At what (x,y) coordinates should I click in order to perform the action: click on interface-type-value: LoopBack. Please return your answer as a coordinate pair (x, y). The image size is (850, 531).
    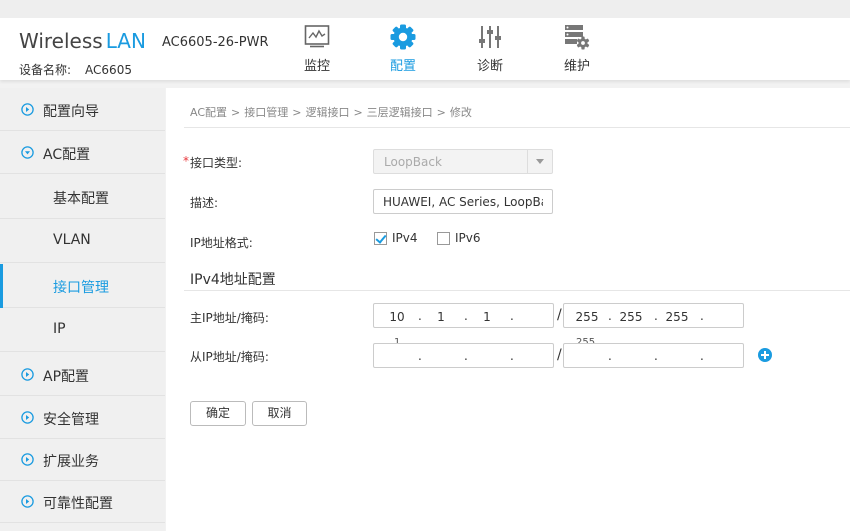
    Looking at the image, I should click on (413, 162).